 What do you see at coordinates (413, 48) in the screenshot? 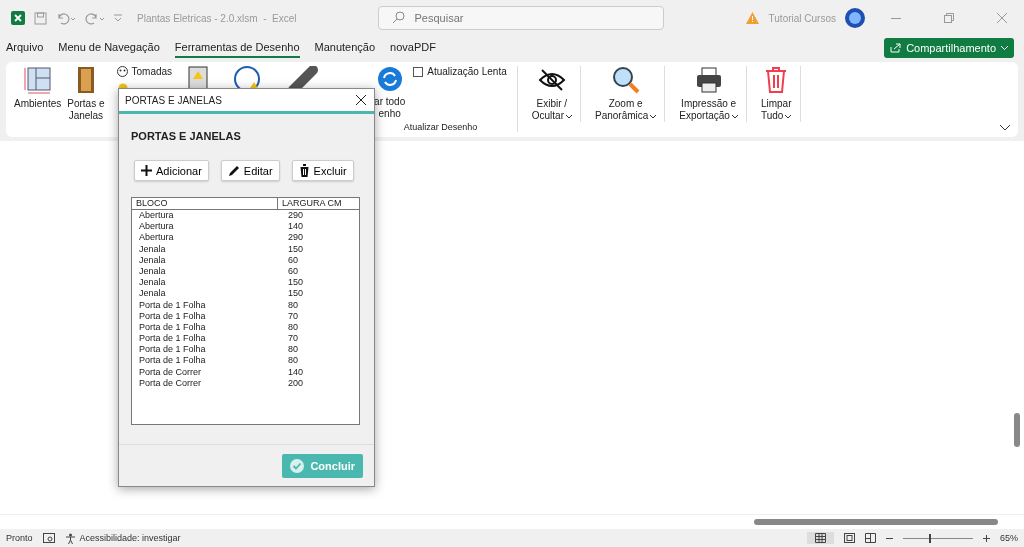
I see `ribbon-tab: novaPDF` at bounding box center [413, 48].